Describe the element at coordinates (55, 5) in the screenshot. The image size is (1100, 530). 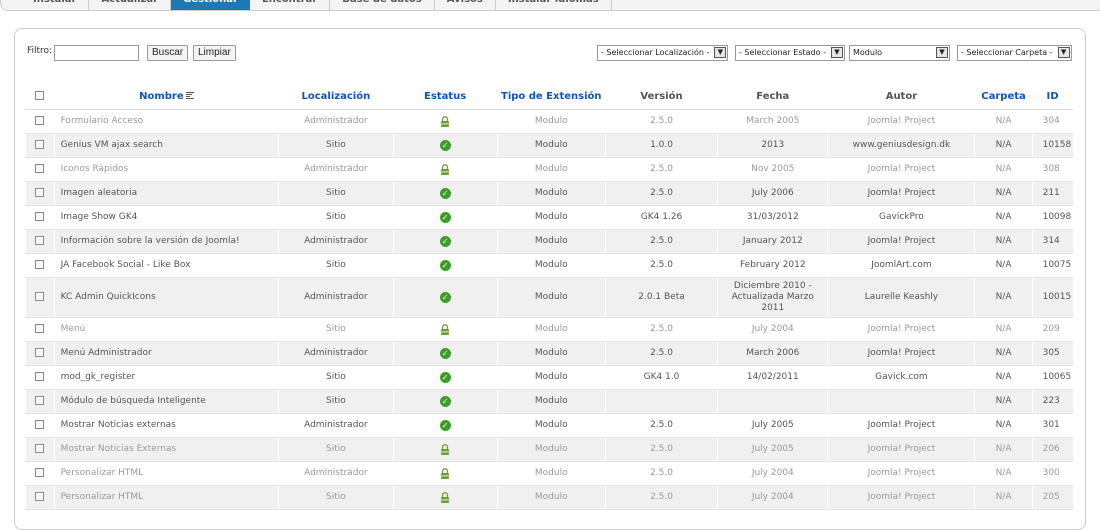
I see `tab-0: Instalar` at that location.